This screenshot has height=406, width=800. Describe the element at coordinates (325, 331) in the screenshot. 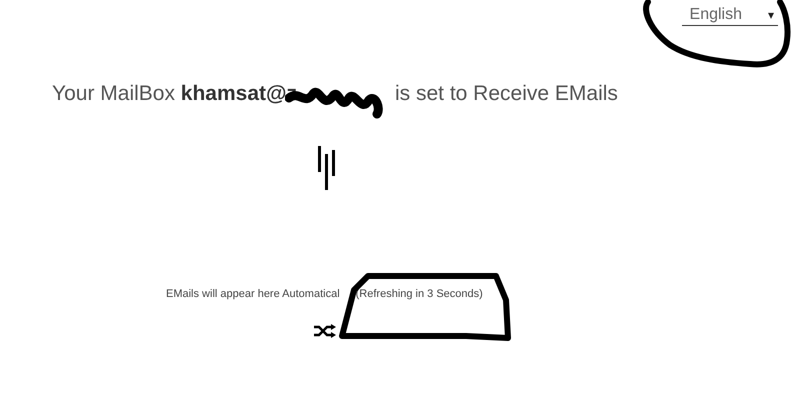

I see `shuffle-icon` at that location.